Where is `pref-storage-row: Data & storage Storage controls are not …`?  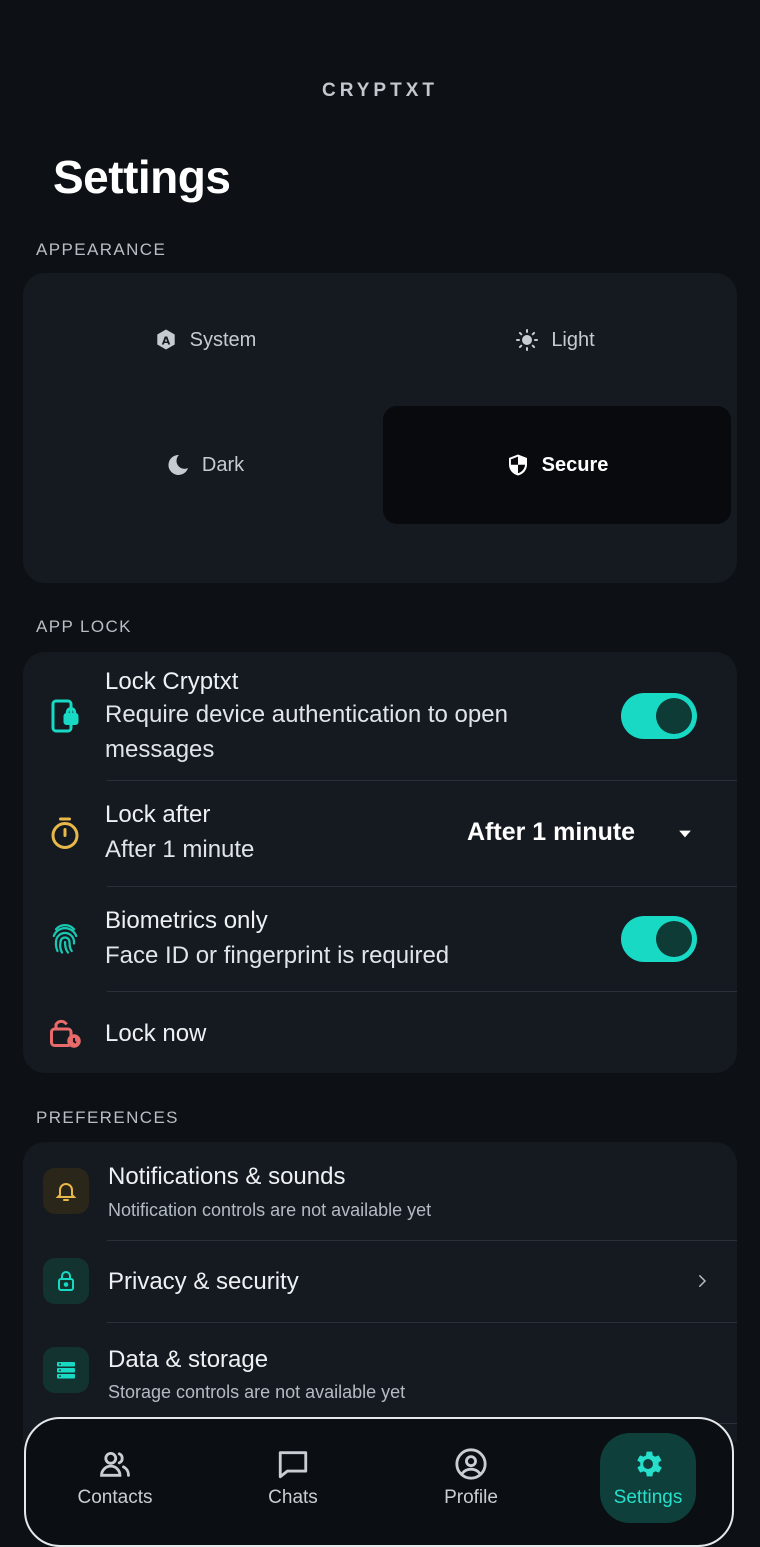
pref-storage-row: Data & storage Storage controls are not … is located at coordinates (380, 1373).